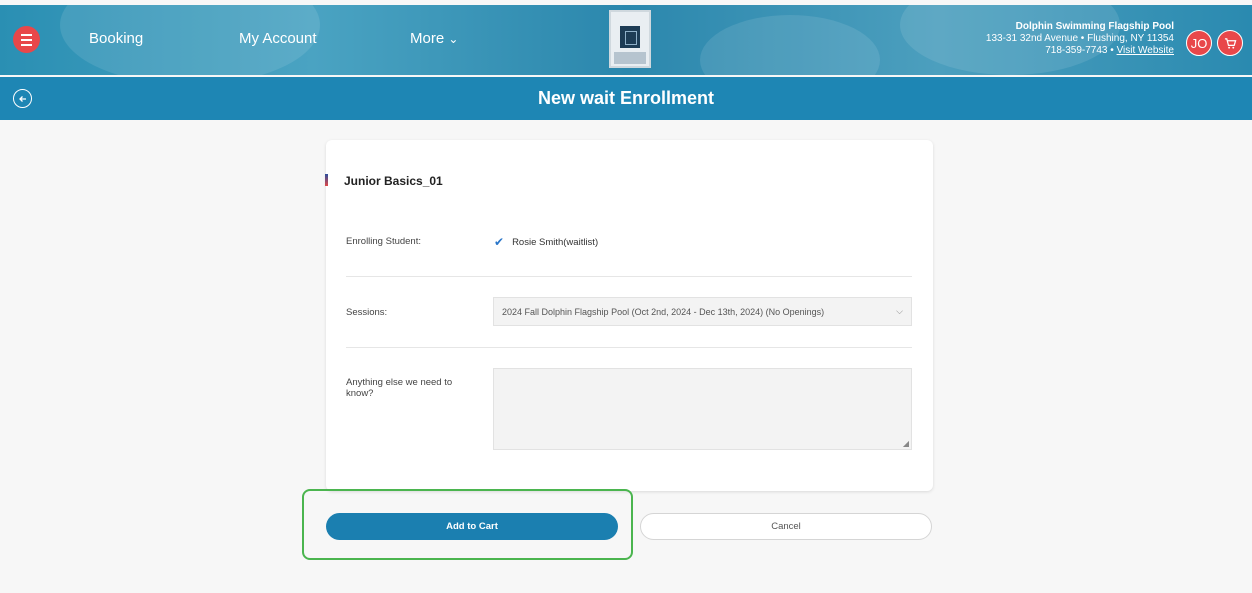  I want to click on user-avatar: JO, so click(1199, 43).